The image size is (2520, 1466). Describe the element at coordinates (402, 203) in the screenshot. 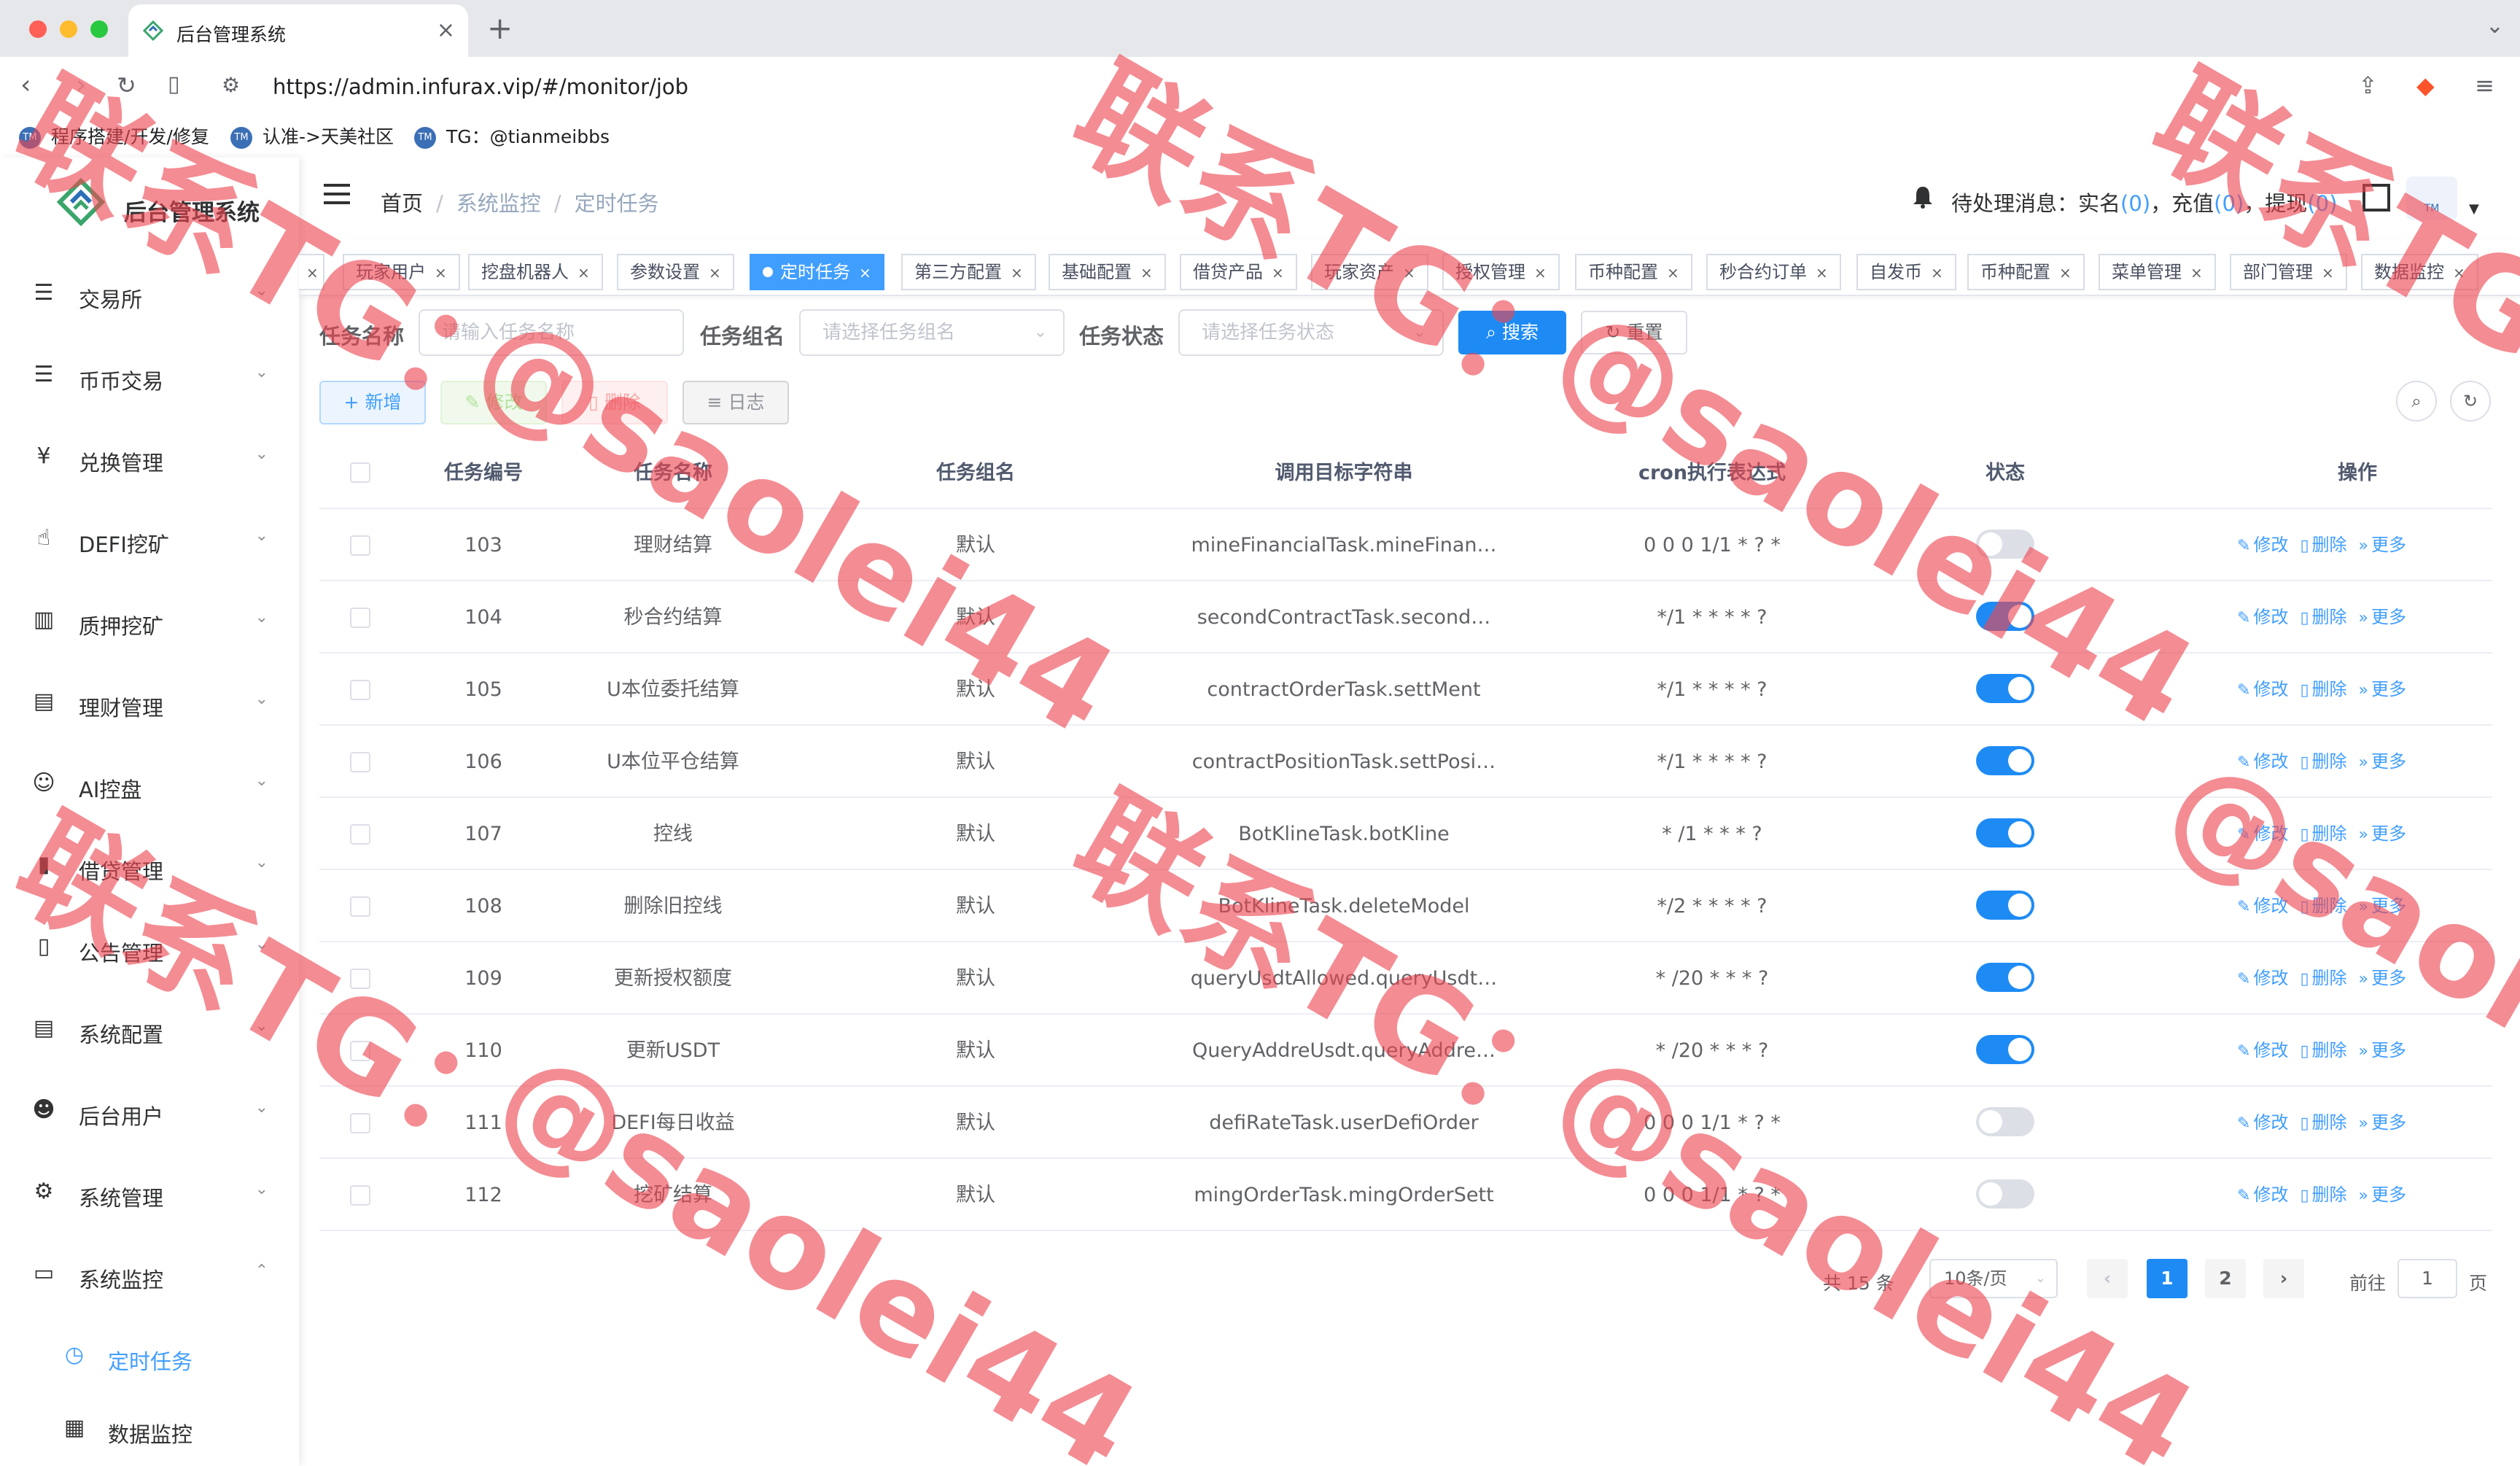

I see `breadcrumb-home: 首页` at that location.